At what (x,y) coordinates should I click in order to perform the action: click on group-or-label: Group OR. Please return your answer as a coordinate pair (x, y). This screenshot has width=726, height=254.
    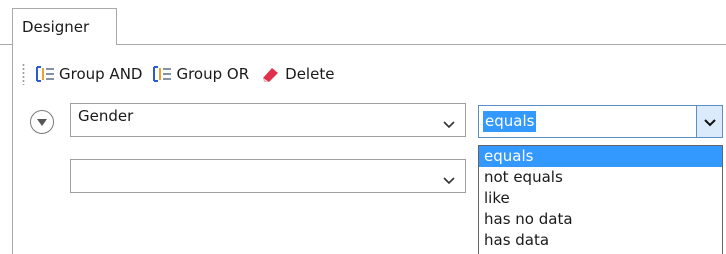
    Looking at the image, I should click on (213, 74).